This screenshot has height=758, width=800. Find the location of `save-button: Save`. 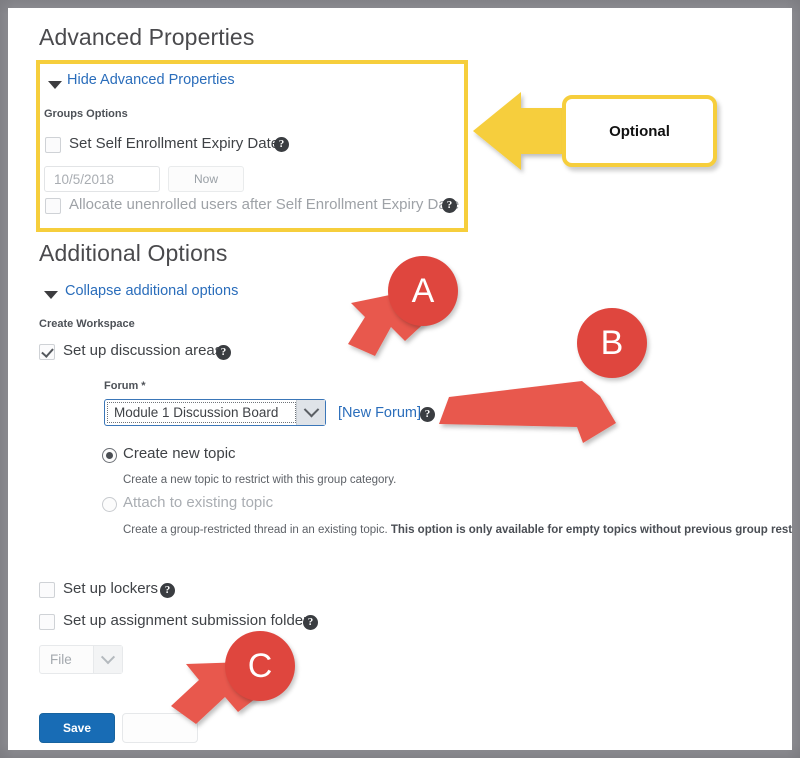

save-button: Save is located at coordinates (77, 728).